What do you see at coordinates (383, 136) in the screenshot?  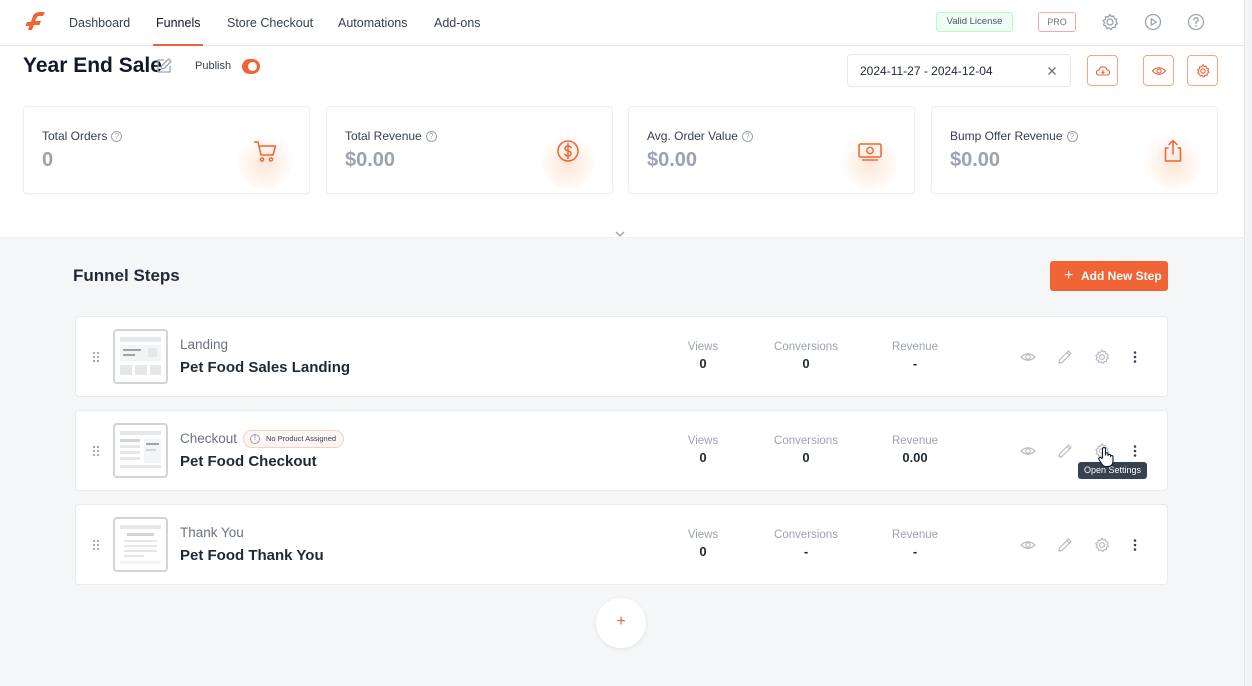 I see `stat-label: Total Revenue` at bounding box center [383, 136].